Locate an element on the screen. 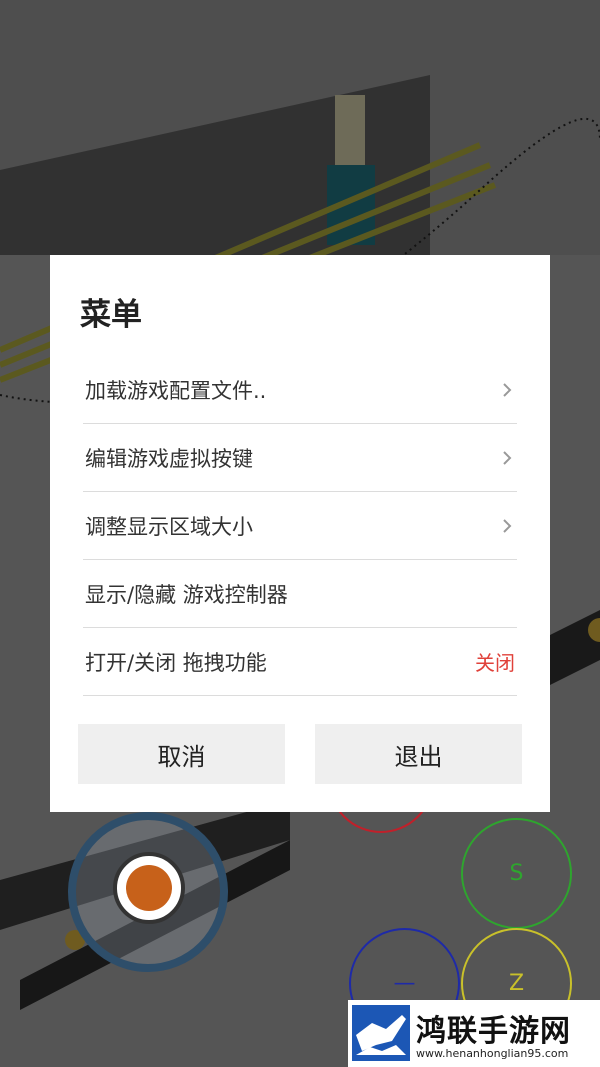  joystick-knob is located at coordinates (149, 888).